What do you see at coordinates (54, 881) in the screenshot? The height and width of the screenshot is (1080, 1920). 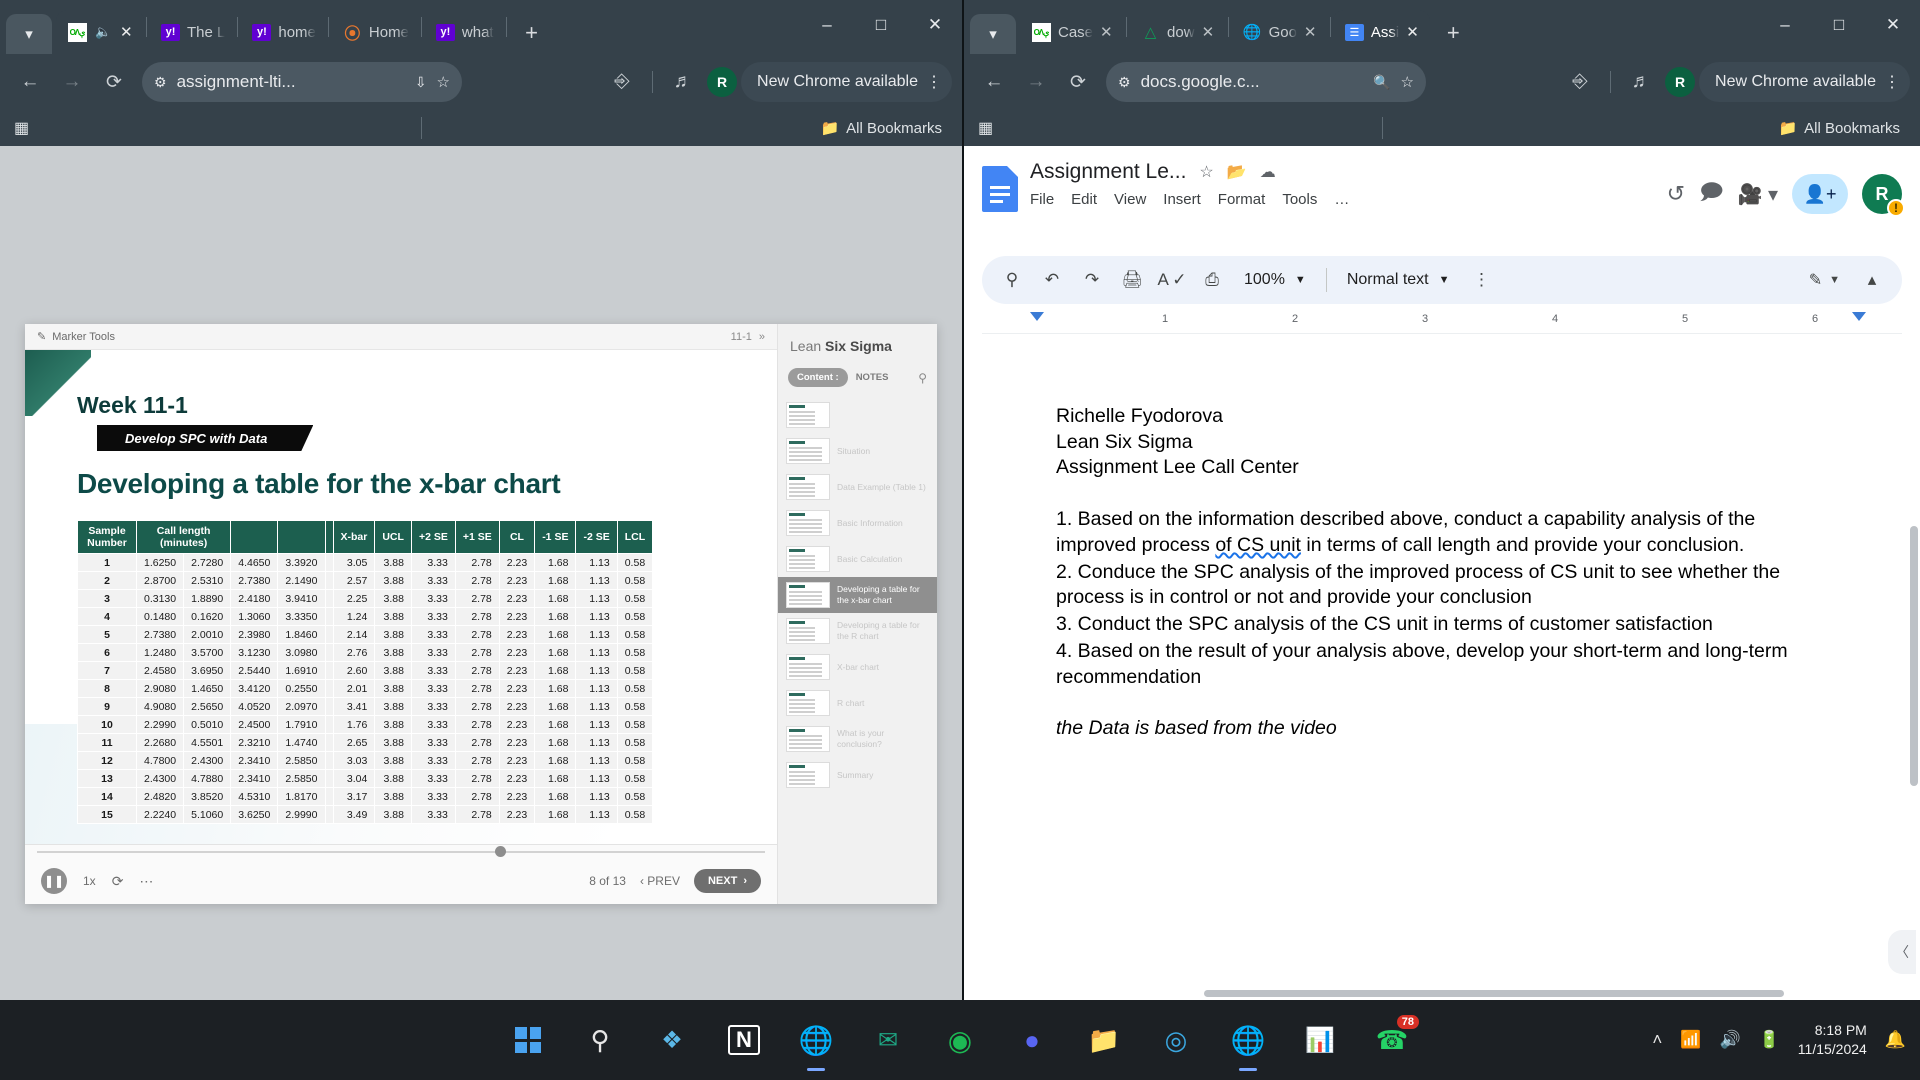 I see `pause-button: ❚❚` at bounding box center [54, 881].